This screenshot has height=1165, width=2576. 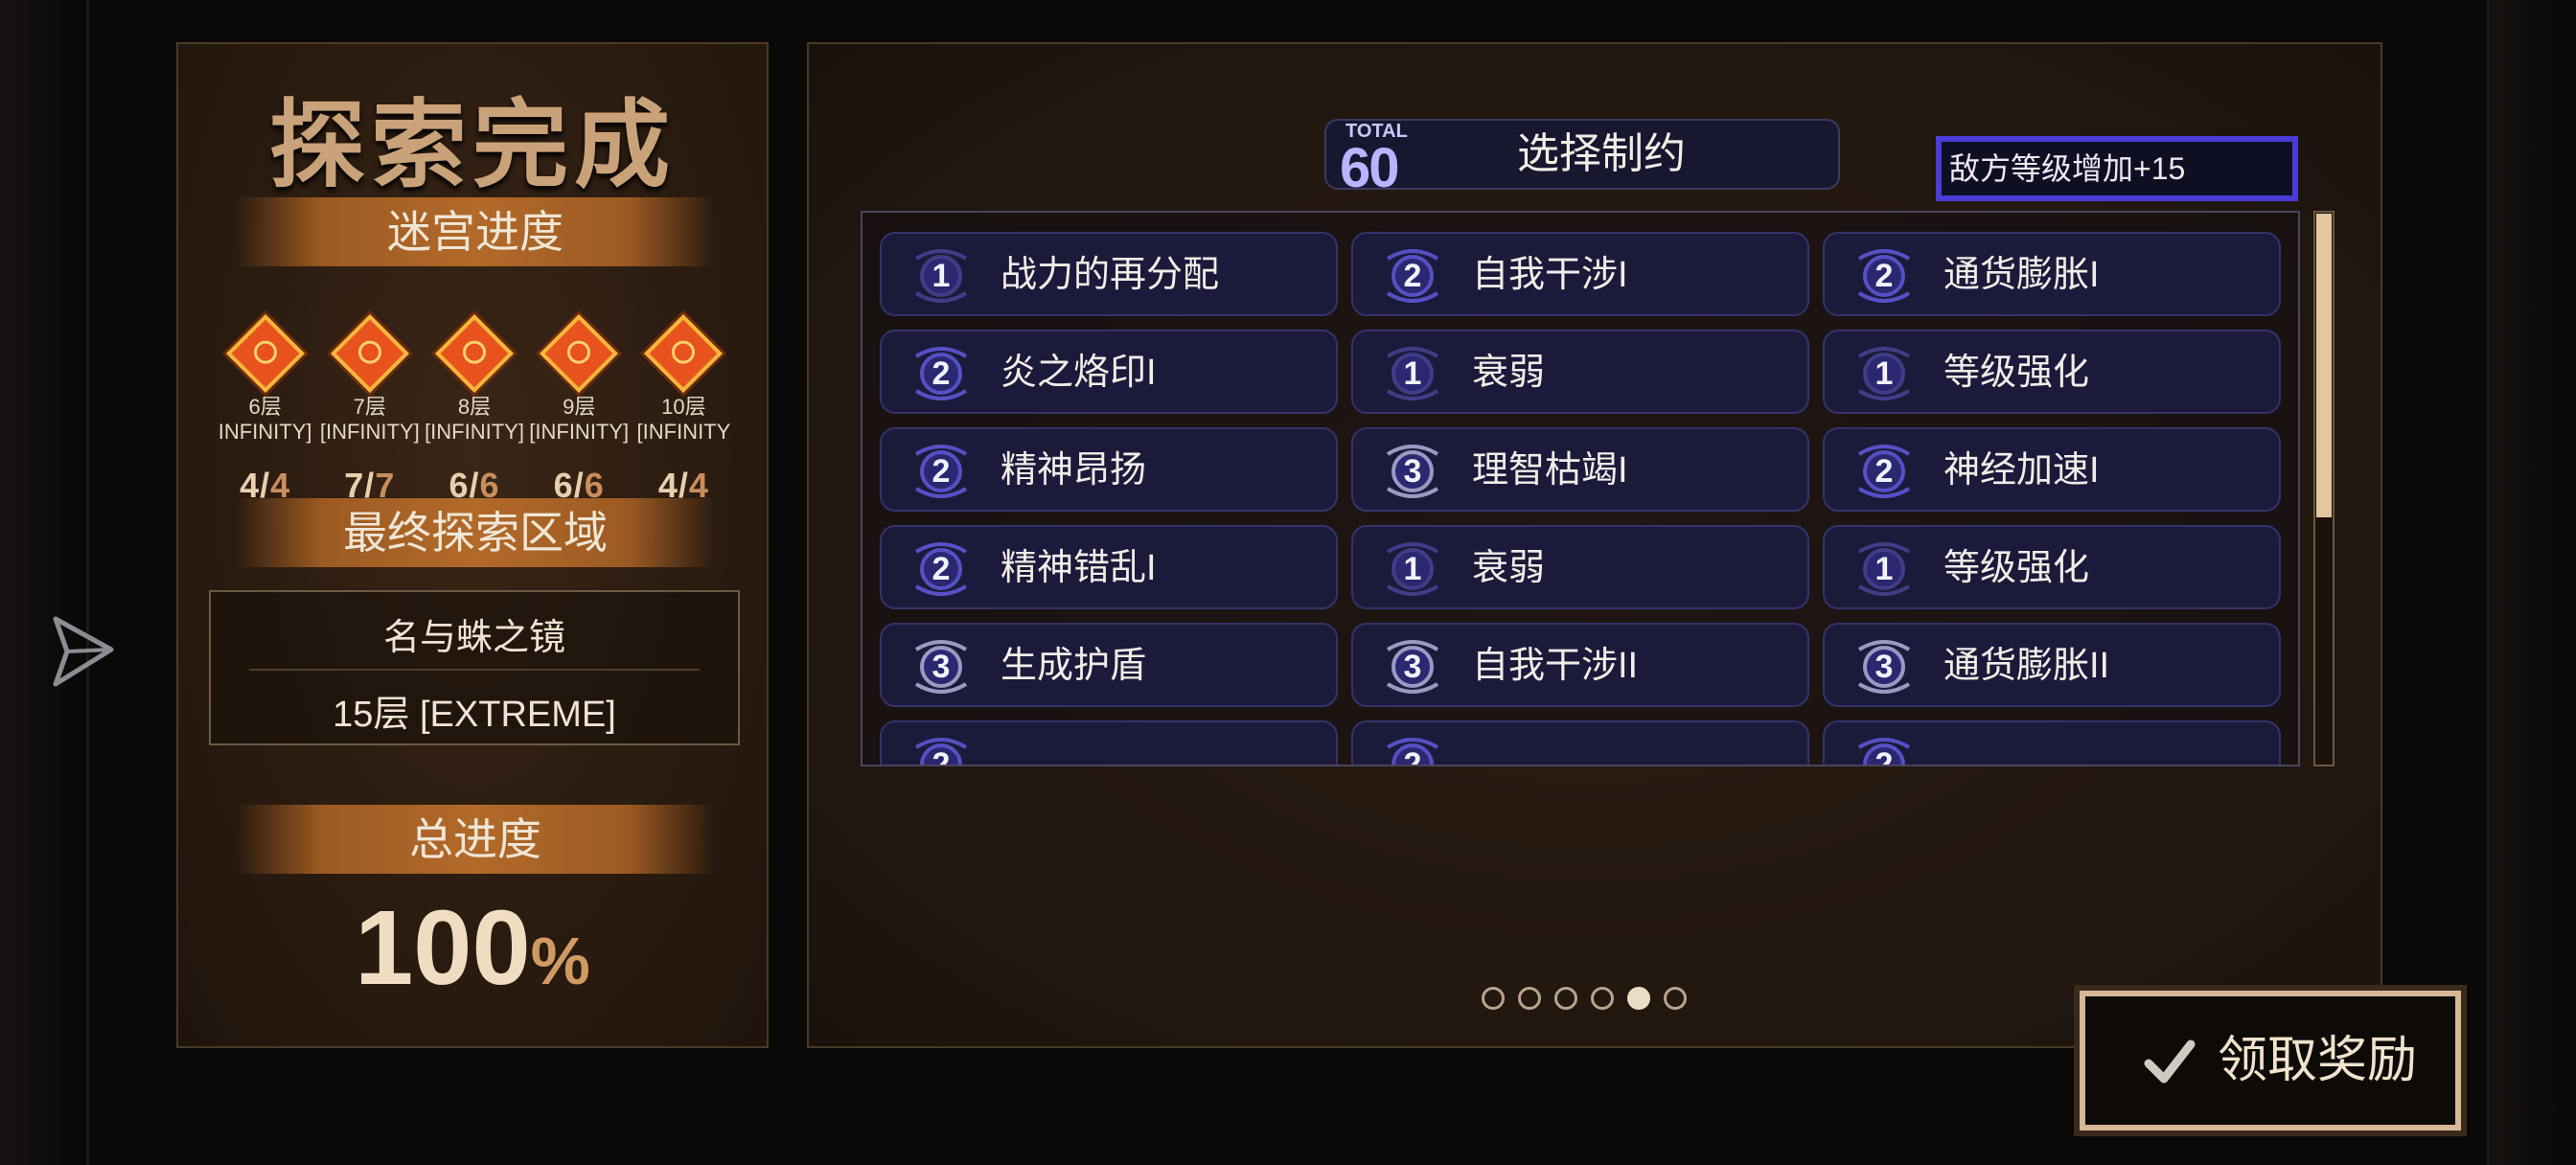 I want to click on floor-label: 10层, so click(x=683, y=407).